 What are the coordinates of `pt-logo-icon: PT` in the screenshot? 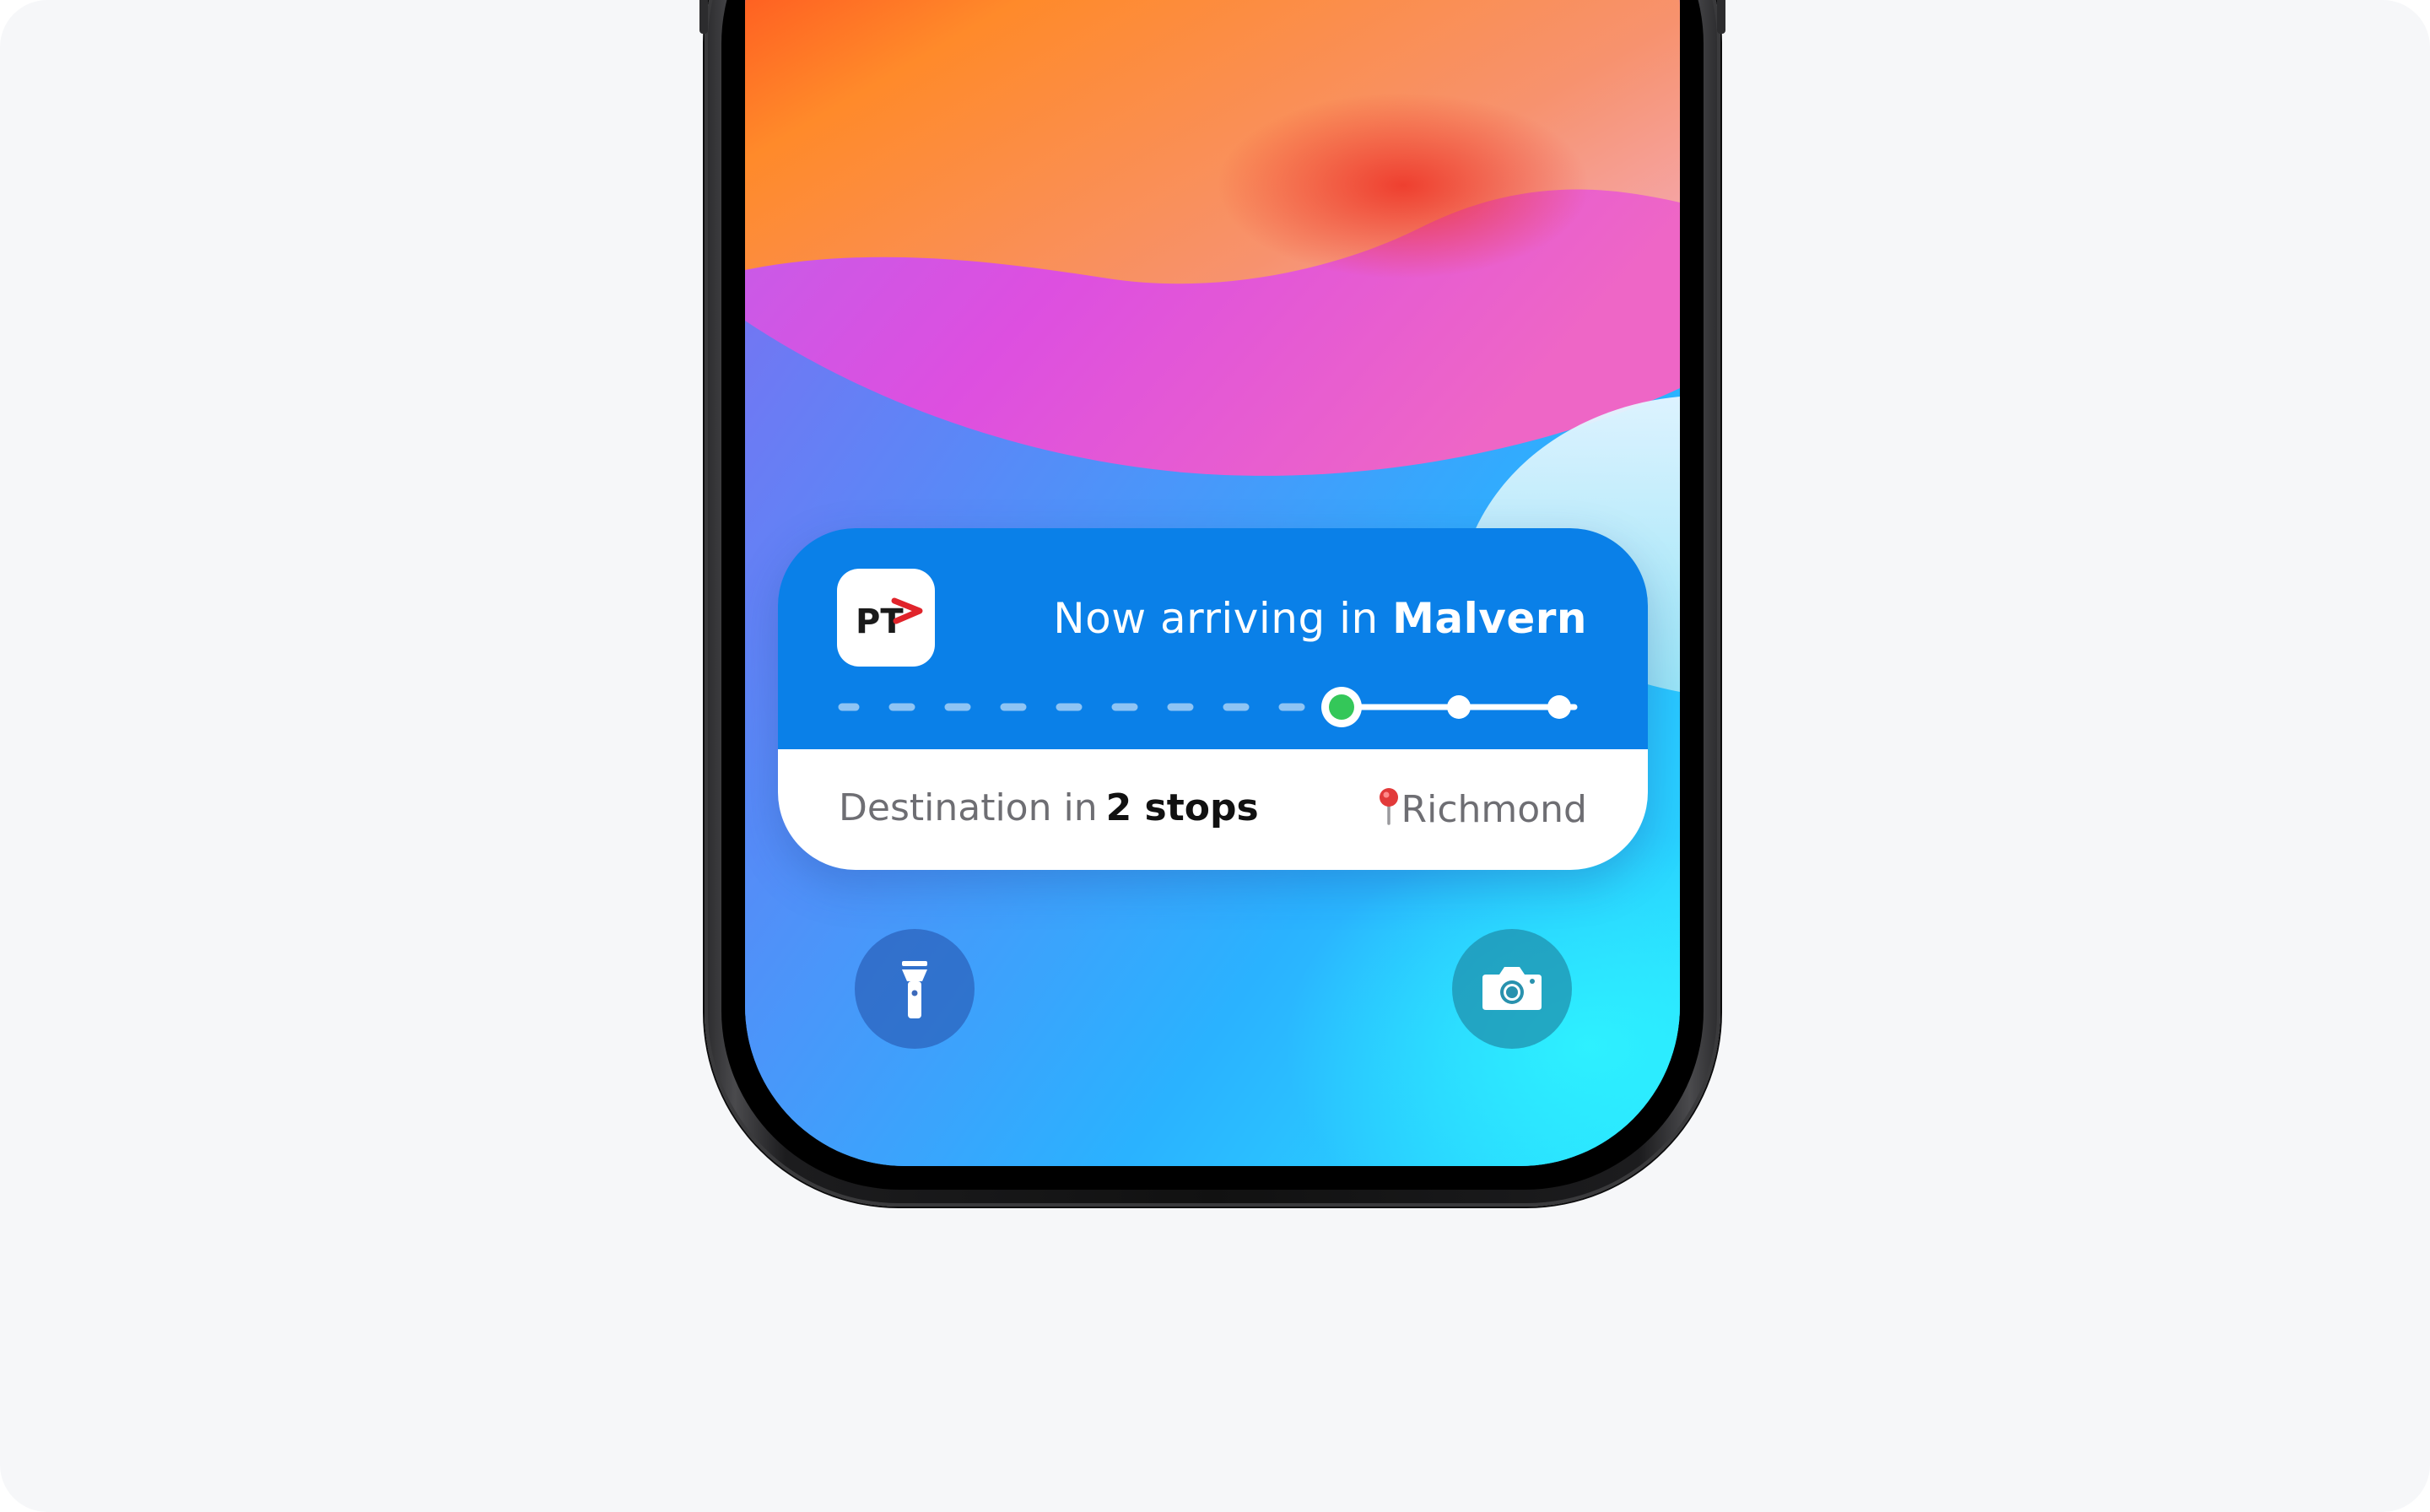 It's located at (889, 619).